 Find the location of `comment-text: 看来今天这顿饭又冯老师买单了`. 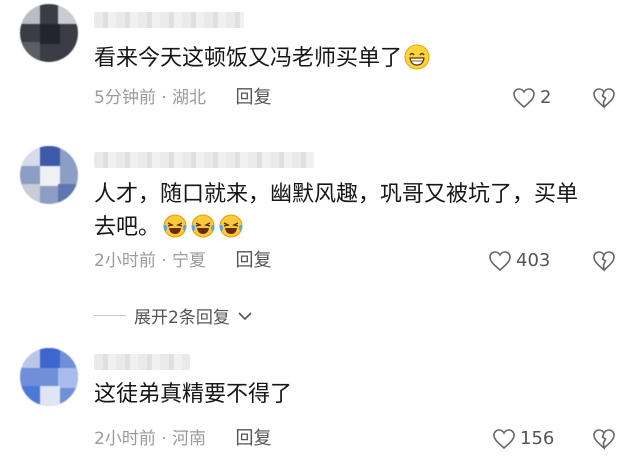

comment-text: 看来今天这顿饭又冯老师买单了 is located at coordinates (354, 58).